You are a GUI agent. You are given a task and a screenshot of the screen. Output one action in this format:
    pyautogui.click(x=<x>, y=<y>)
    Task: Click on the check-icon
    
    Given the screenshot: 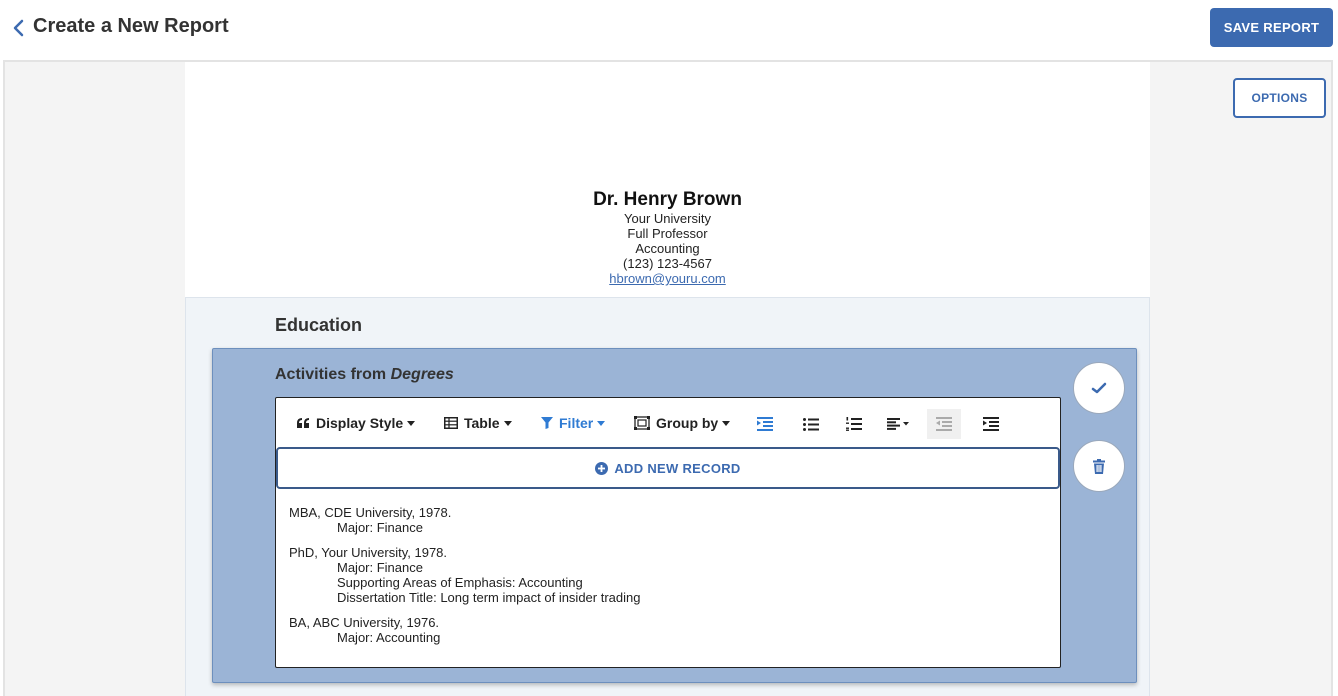 What is the action you would take?
    pyautogui.click(x=1099, y=388)
    